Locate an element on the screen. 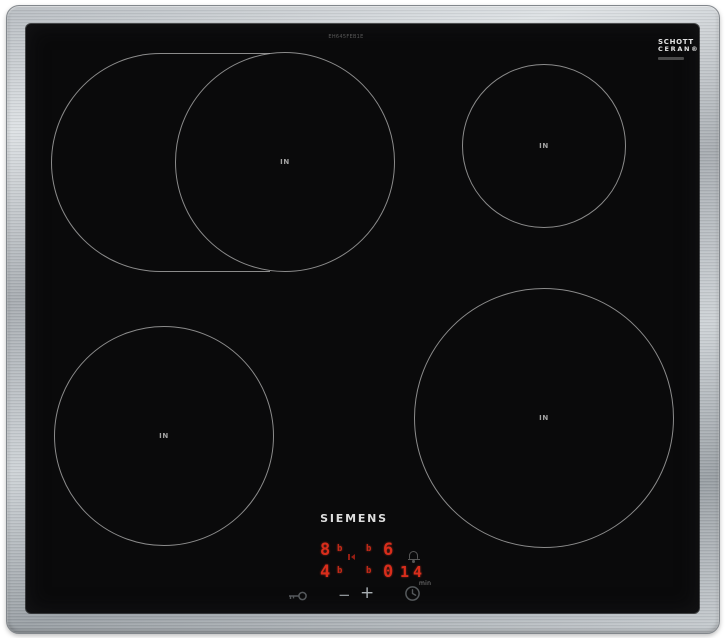  level-display-rear-right: 6 is located at coordinates (388, 550).